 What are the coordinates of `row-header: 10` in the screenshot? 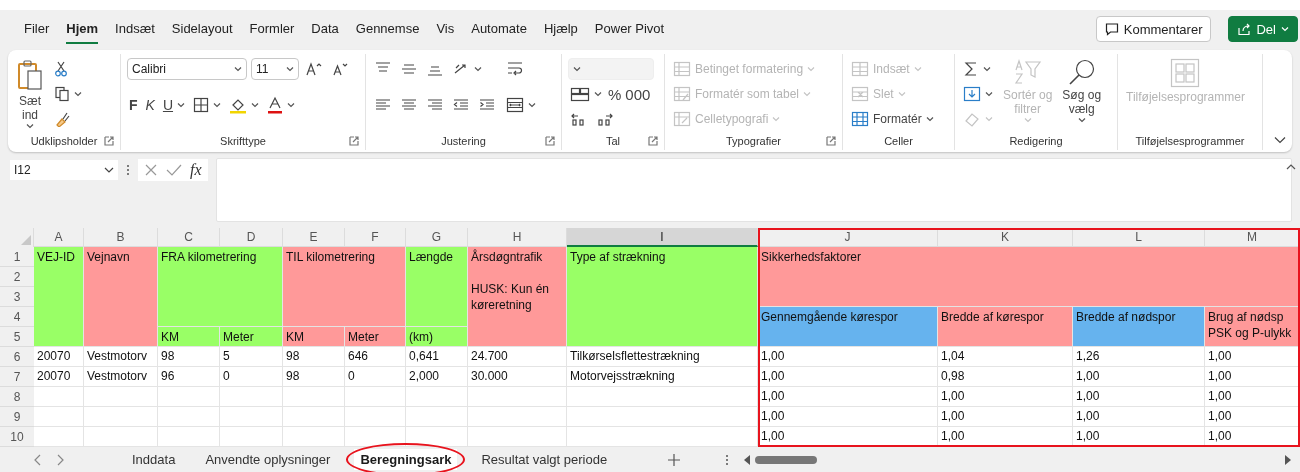 It's located at (17, 437).